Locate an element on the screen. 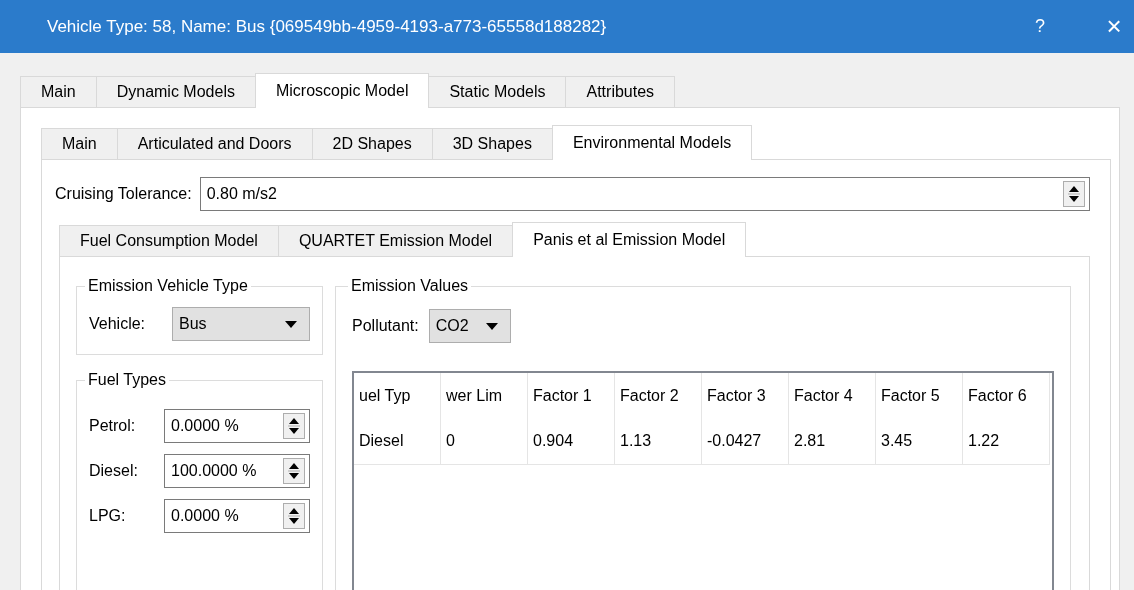 The width and height of the screenshot is (1134, 590). table-cell: 1.22 is located at coordinates (1006, 441).